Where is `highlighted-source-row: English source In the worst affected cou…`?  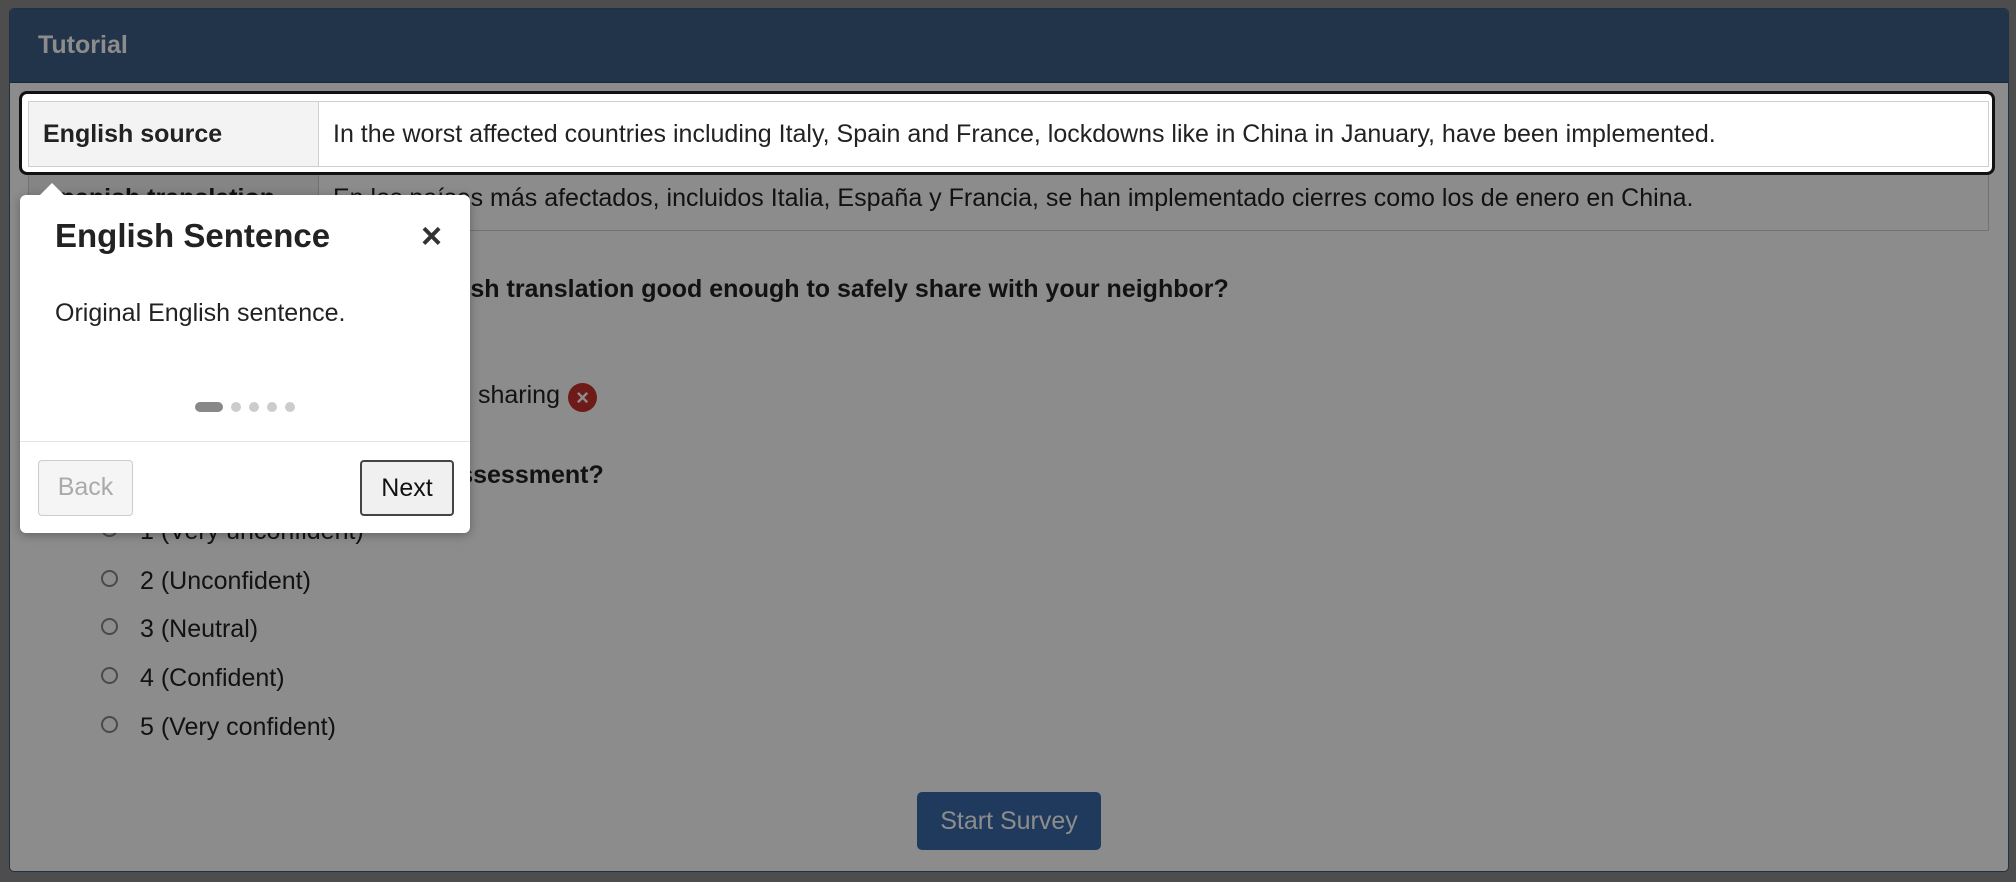 highlighted-source-row: English source In the worst affected cou… is located at coordinates (1007, 133).